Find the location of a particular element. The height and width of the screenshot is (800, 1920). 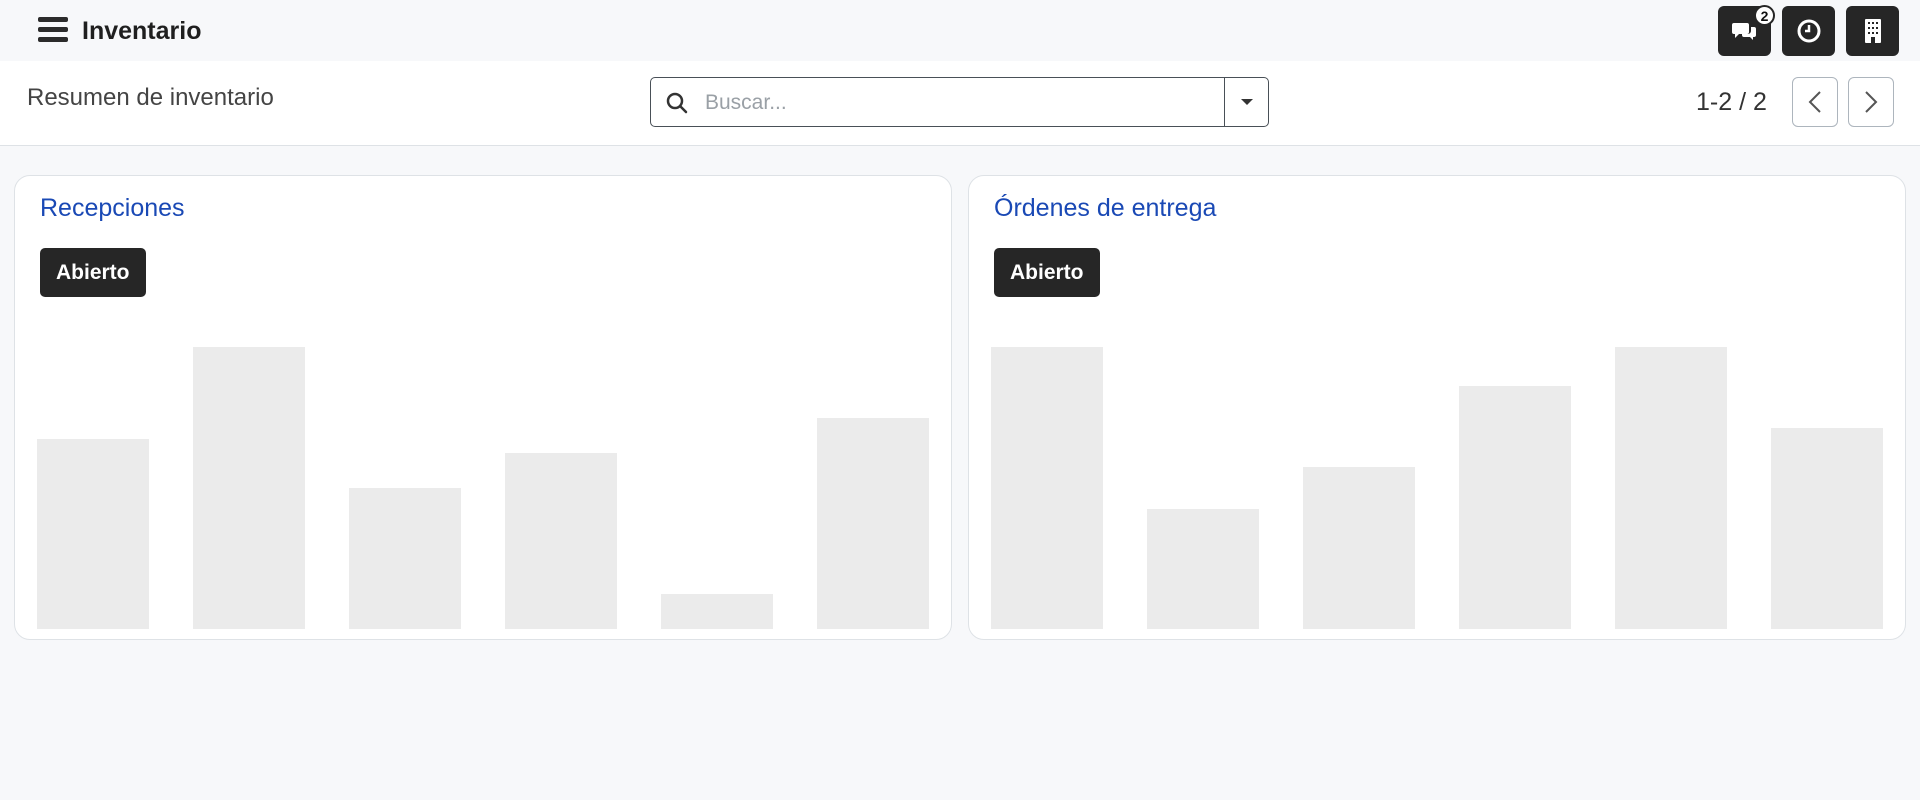

pager-next-button is located at coordinates (1871, 102).